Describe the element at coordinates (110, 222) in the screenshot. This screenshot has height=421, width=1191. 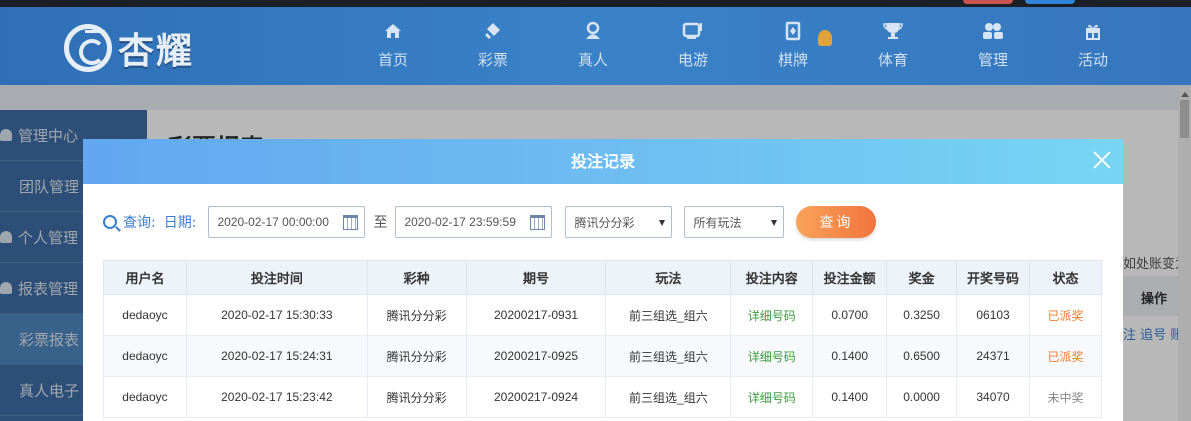
I see `search-icon` at that location.